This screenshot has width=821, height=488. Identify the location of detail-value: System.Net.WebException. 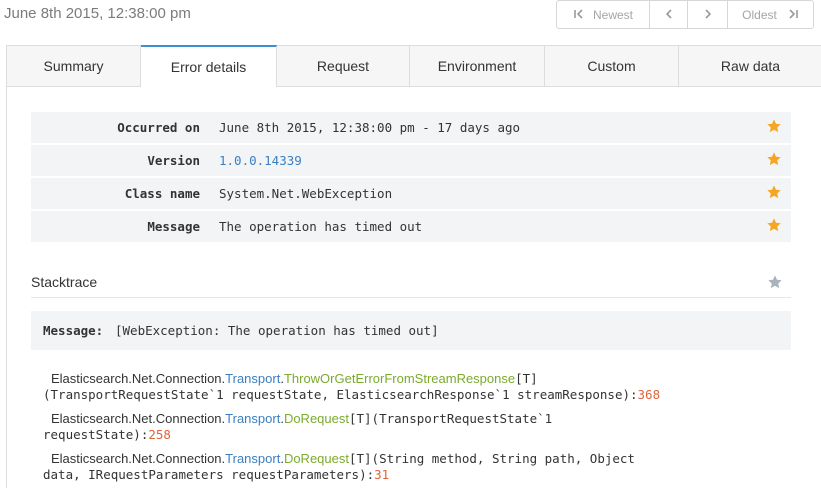
(306, 193).